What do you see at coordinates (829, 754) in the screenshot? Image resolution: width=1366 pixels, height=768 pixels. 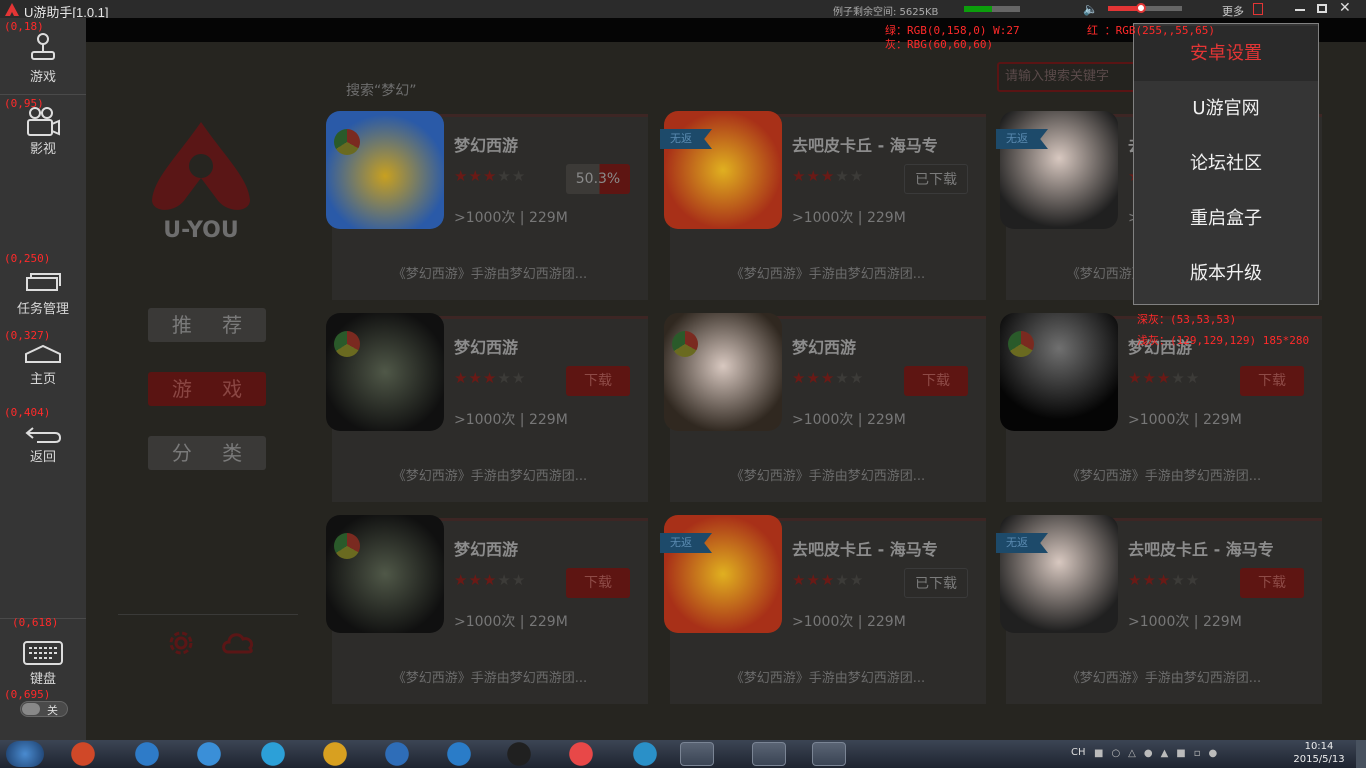 I see `taskbar-folder-icon` at bounding box center [829, 754].